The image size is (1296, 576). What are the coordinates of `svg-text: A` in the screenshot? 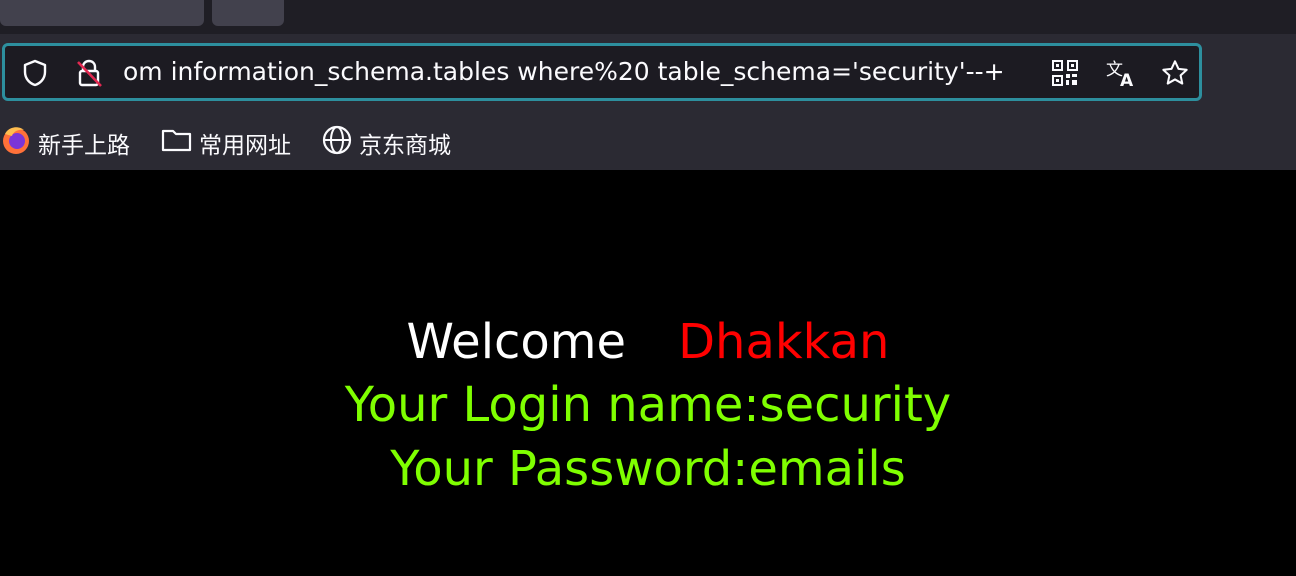 It's located at (1127, 79).